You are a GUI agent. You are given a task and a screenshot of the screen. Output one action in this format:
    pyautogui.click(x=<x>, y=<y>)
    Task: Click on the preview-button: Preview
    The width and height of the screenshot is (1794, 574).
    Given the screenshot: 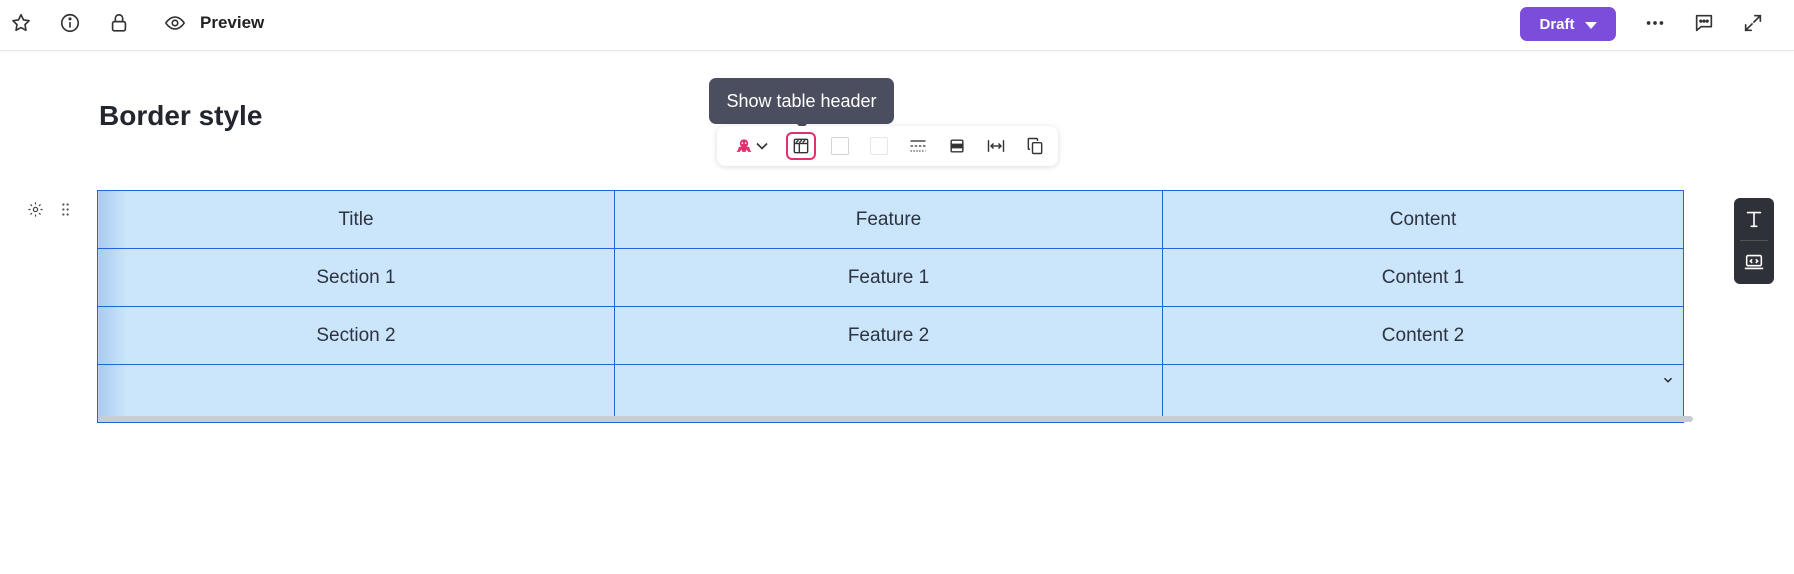 What is the action you would take?
    pyautogui.click(x=232, y=23)
    